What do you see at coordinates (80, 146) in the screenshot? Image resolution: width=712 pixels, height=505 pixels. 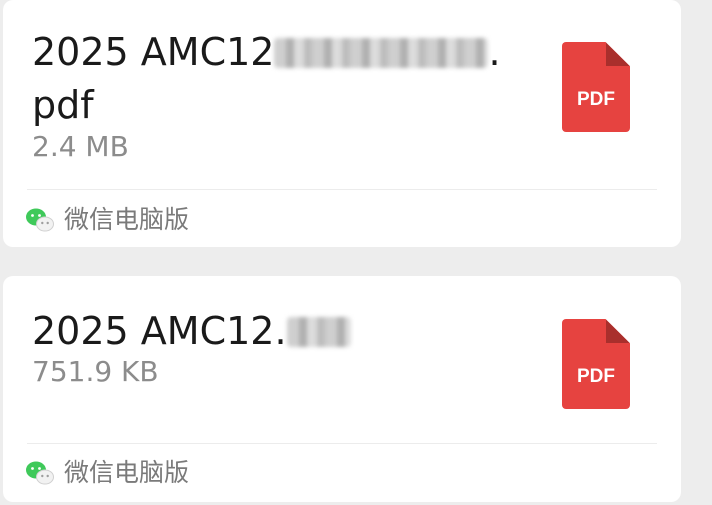 I see `file-size: 2.4 MB` at bounding box center [80, 146].